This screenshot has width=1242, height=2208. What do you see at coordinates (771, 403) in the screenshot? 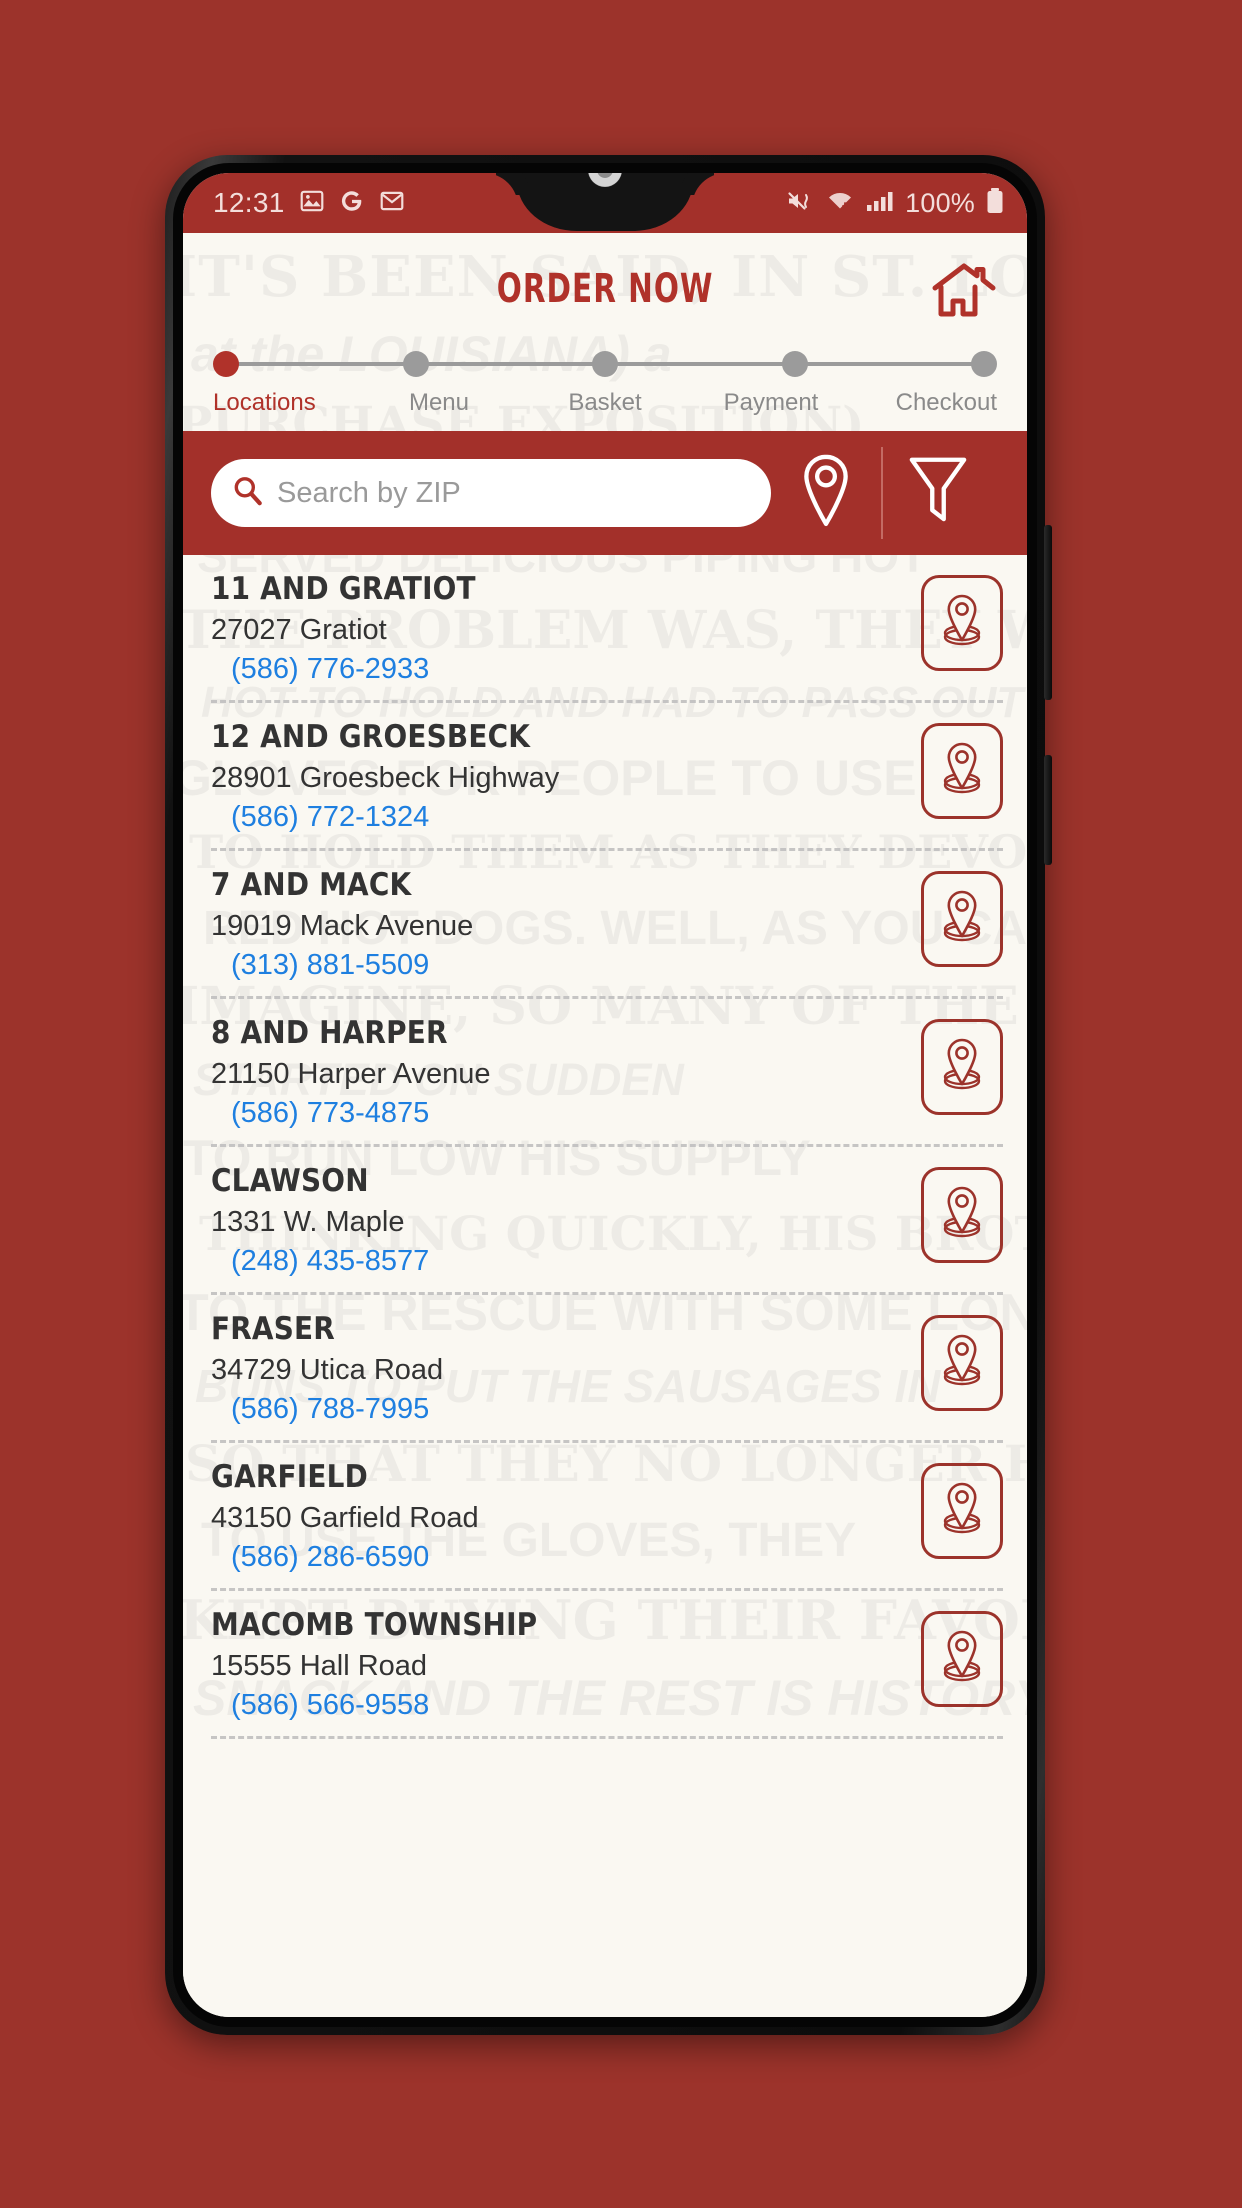
I see `stepper-label-payment: Payment` at bounding box center [771, 403].